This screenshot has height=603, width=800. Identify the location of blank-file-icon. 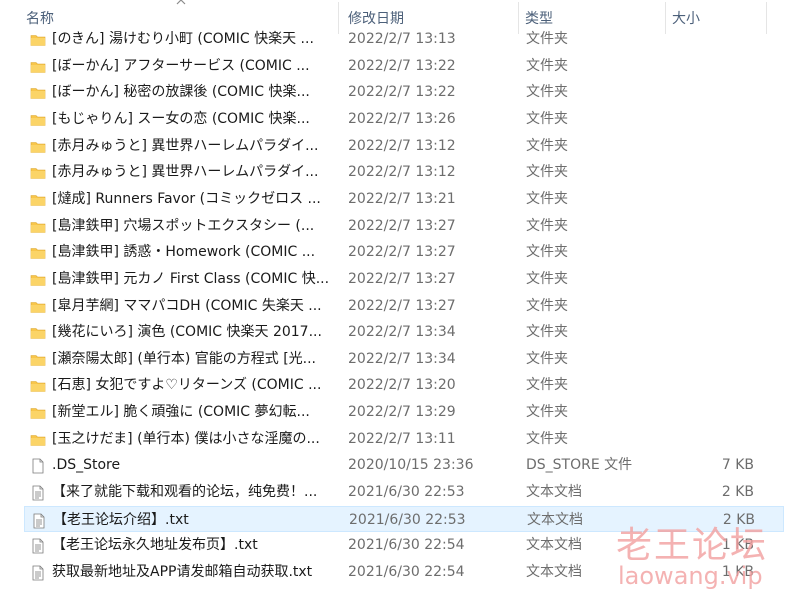
(38, 465).